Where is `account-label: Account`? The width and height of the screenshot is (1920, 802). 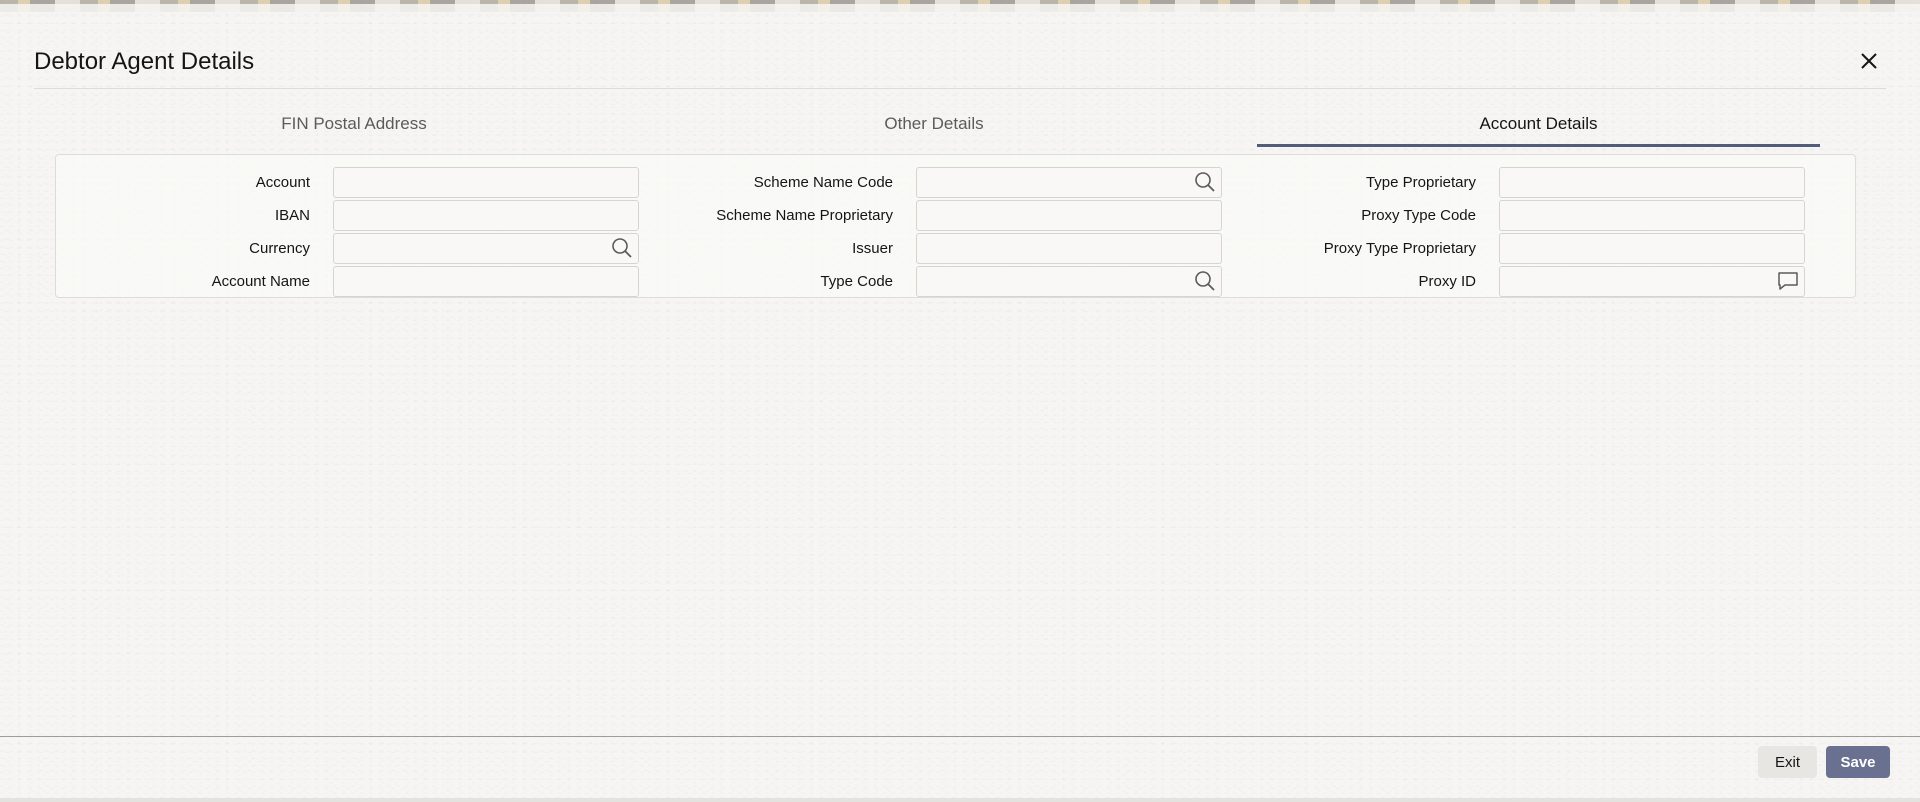
account-label: Account is located at coordinates (282, 182).